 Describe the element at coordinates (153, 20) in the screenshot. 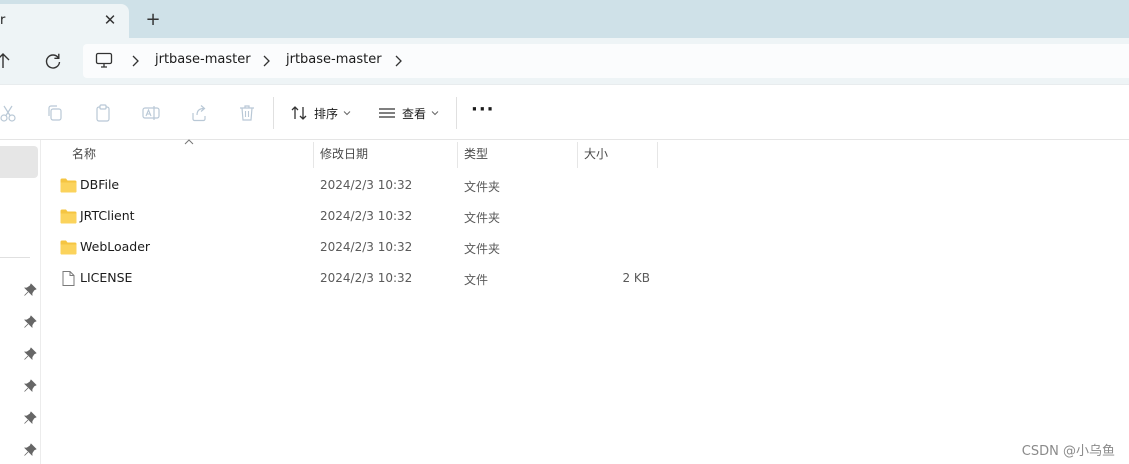

I see `new-tab-icon: +` at that location.